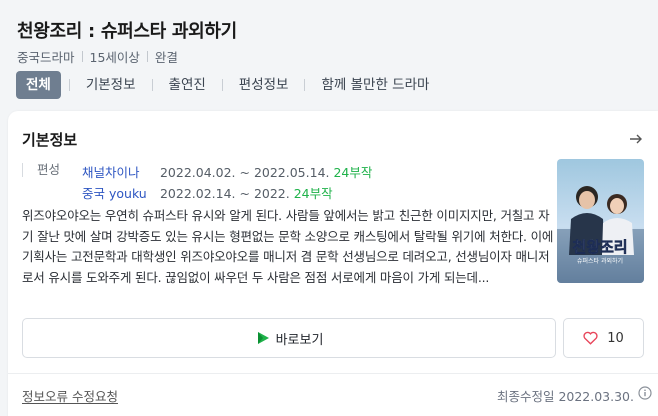  What do you see at coordinates (603, 338) in the screenshot?
I see `like-button: 10` at bounding box center [603, 338].